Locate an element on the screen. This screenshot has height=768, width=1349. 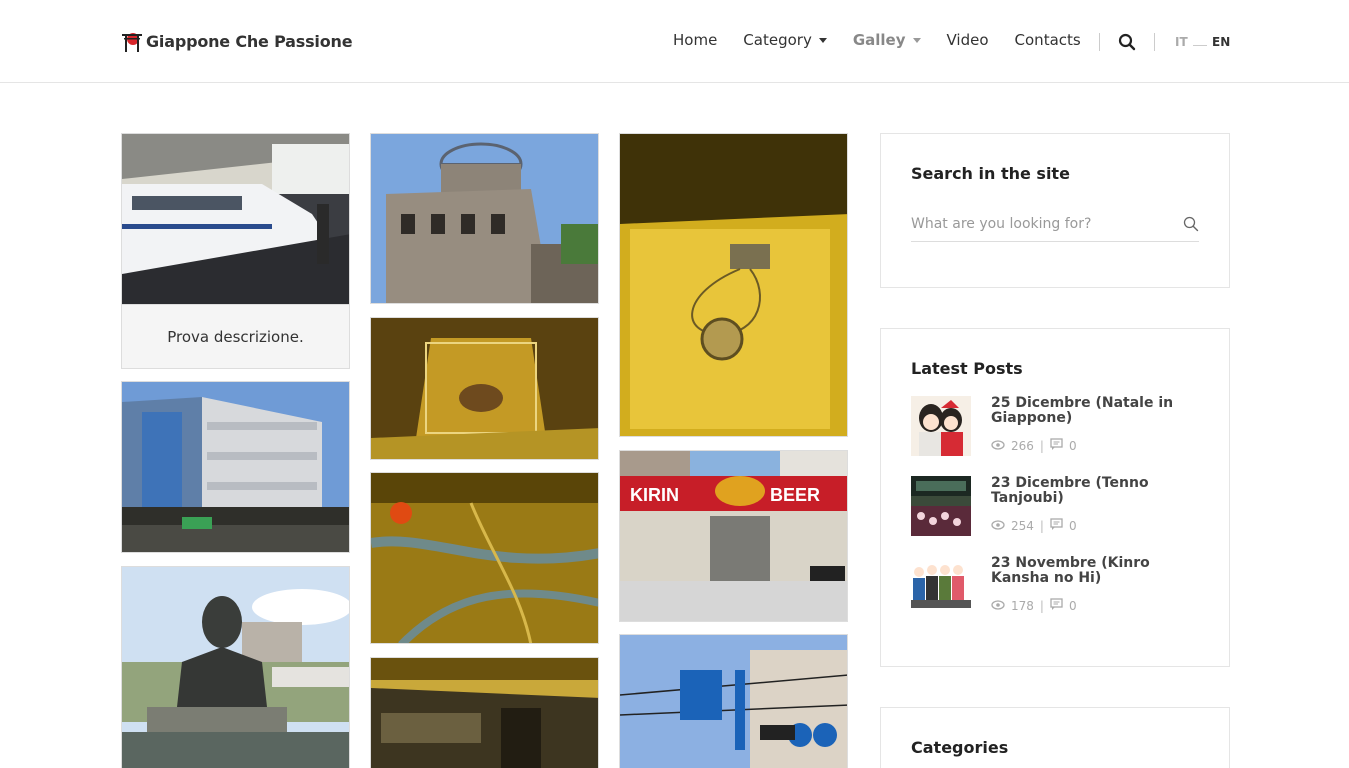
categories-title: Categories is located at coordinates (960, 747).